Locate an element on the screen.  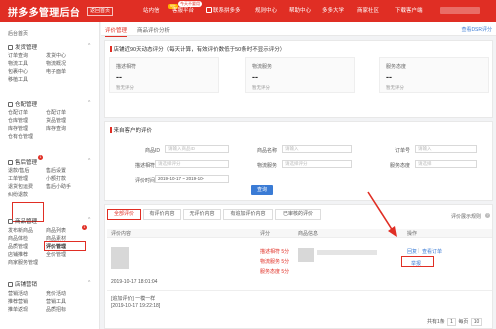
nav-community: 商家社区 is located at coordinates (368, 11).